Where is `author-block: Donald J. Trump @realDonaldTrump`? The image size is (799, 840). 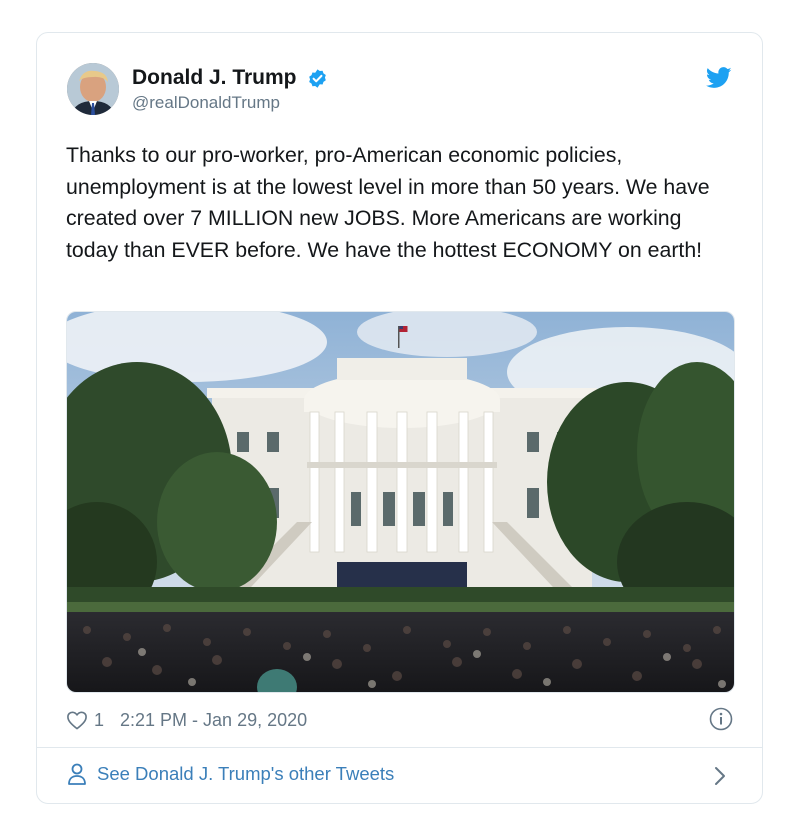
author-block: Donald J. Trump @realDonaldTrump is located at coordinates (230, 89).